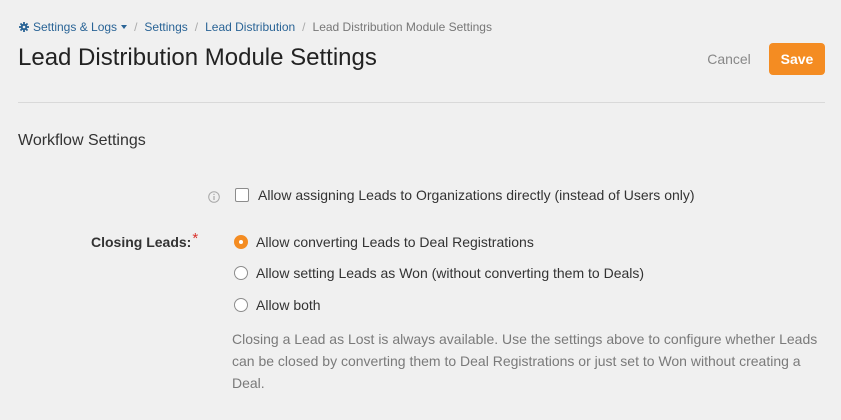 This screenshot has width=841, height=420. Describe the element at coordinates (421, 102) in the screenshot. I see `header-divider` at that location.